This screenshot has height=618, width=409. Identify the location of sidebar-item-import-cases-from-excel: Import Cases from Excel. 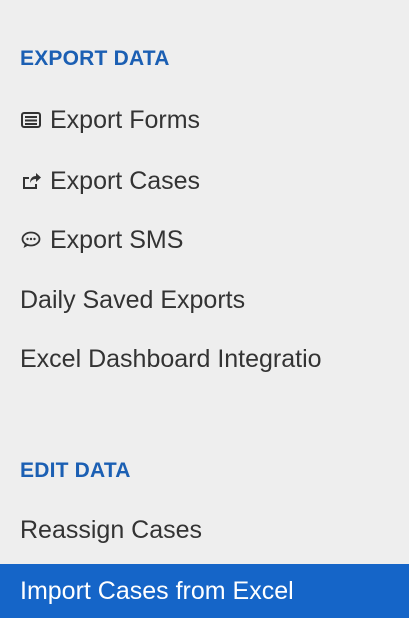
(204, 591).